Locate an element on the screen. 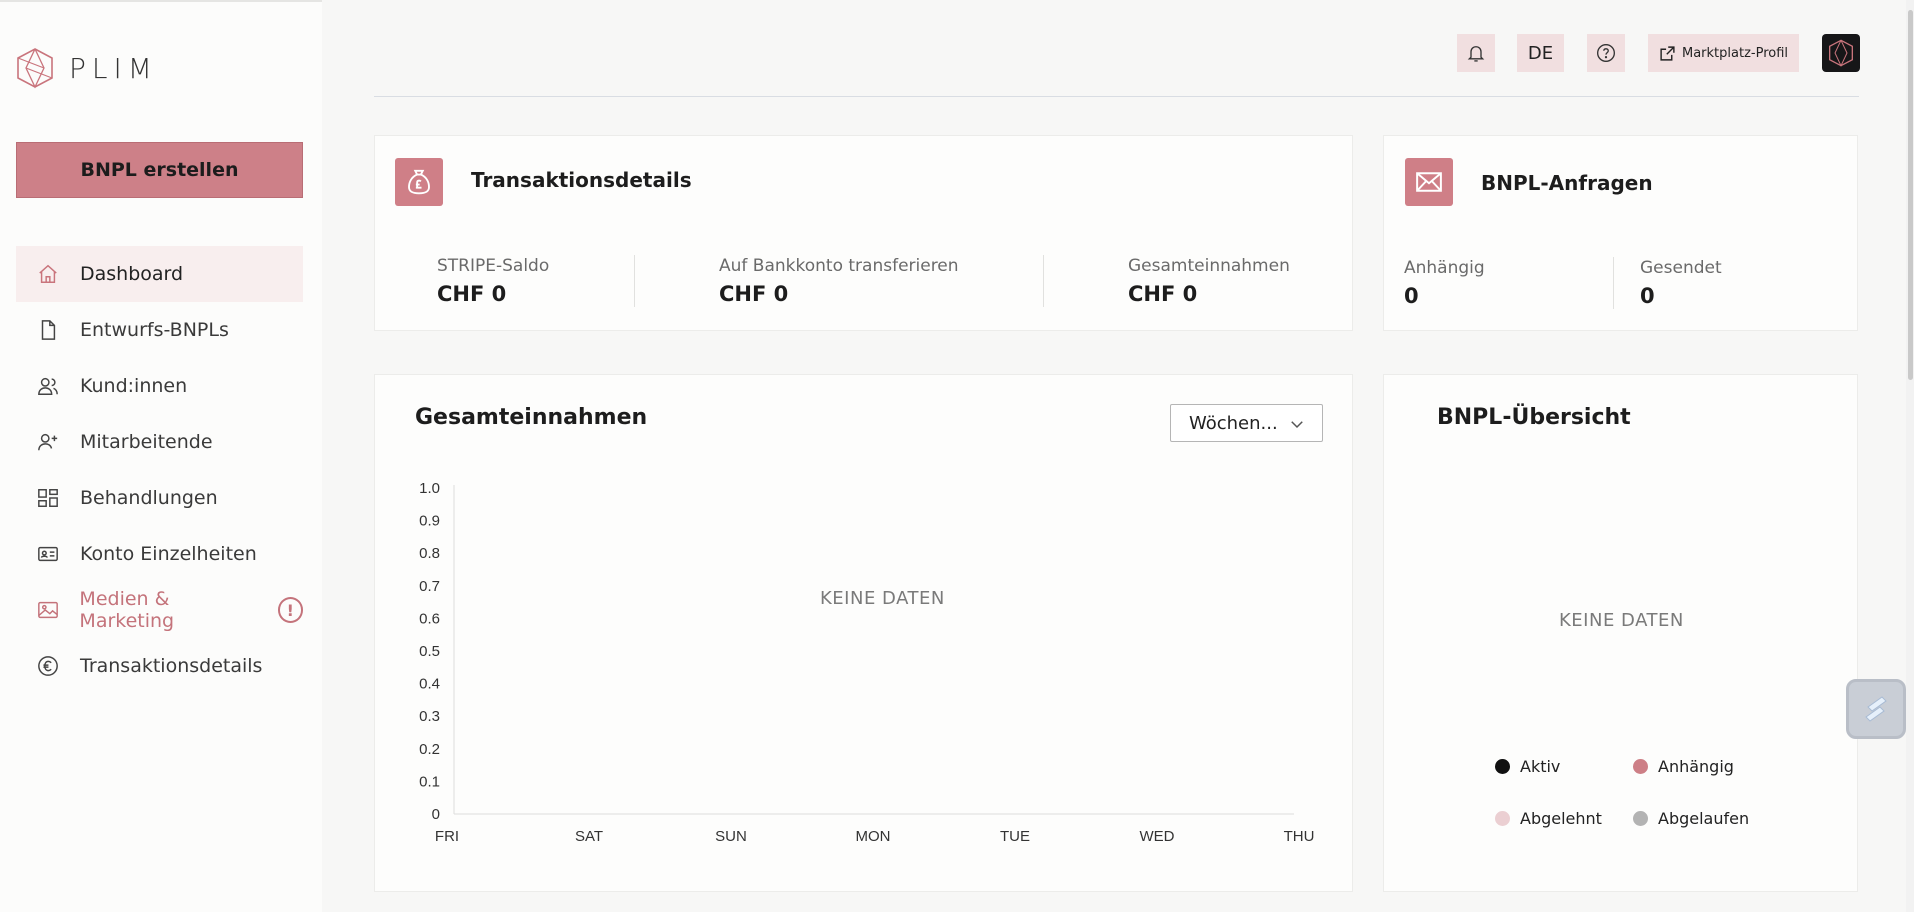  requests-title: BNPL-Anfragen is located at coordinates (1567, 183).